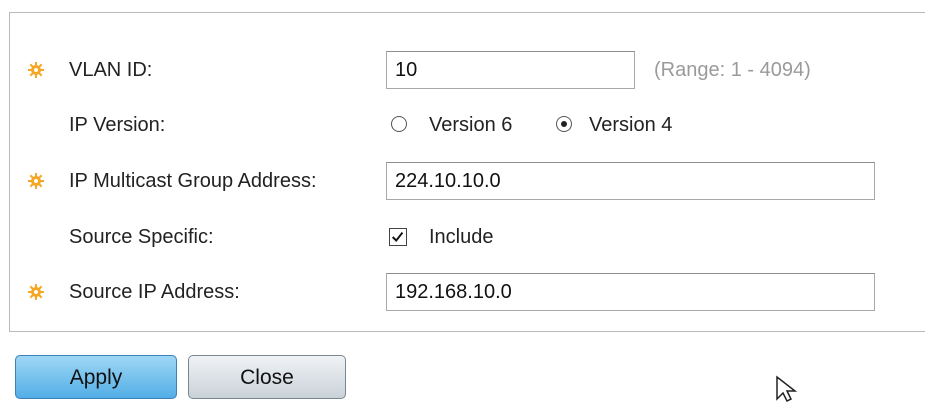 Image resolution: width=925 pixels, height=403 pixels. I want to click on include-checkbox, so click(398, 237).